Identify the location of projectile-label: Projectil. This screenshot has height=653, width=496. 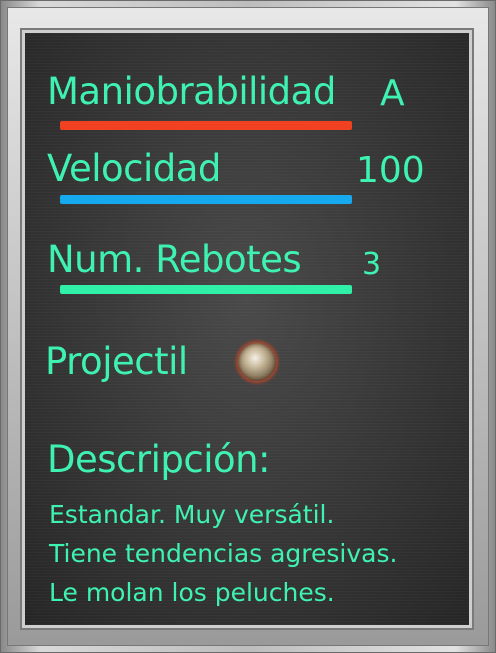
(116, 361).